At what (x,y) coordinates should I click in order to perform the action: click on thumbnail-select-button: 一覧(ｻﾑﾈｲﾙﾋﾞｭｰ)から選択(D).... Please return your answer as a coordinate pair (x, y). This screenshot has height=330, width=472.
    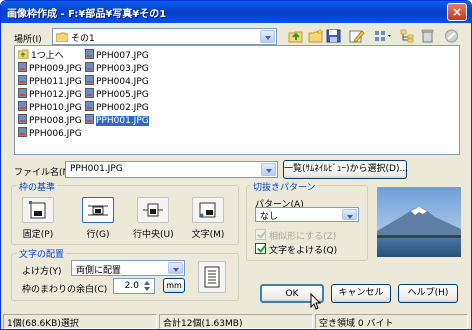
    Looking at the image, I should click on (345, 169).